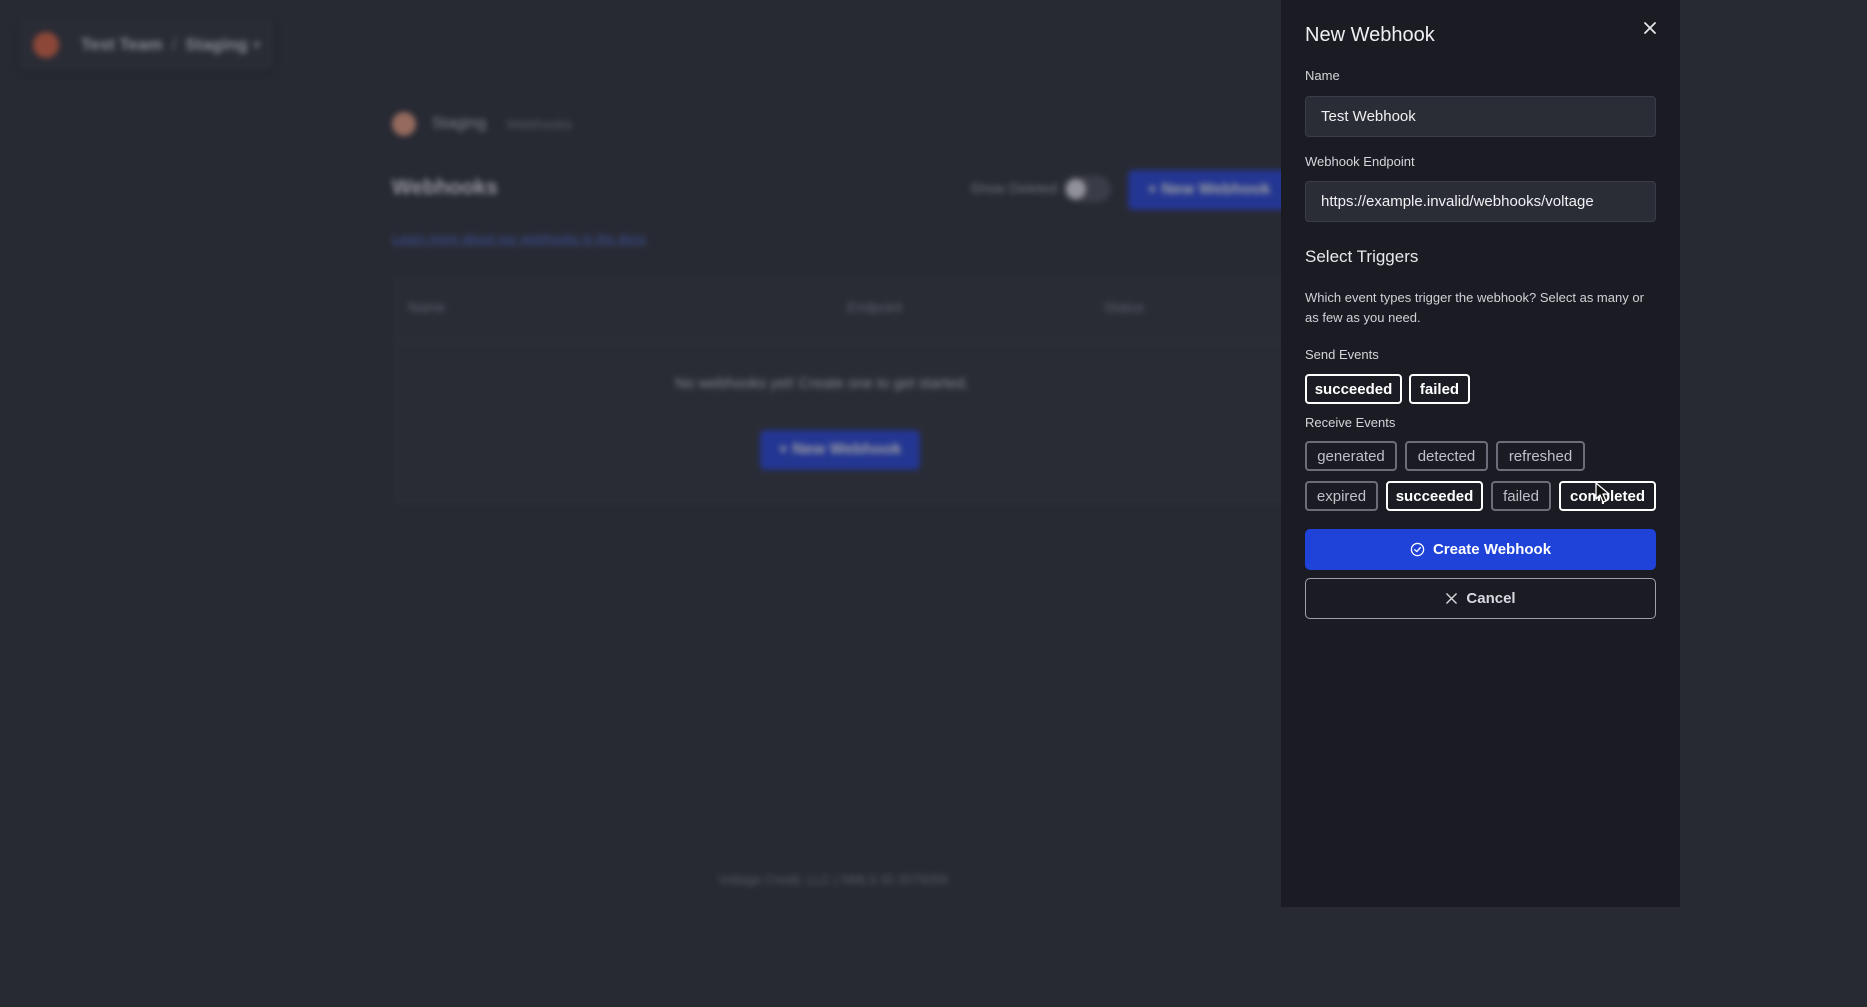  I want to click on show-deleted-label: Show Deleted, so click(1014, 188).